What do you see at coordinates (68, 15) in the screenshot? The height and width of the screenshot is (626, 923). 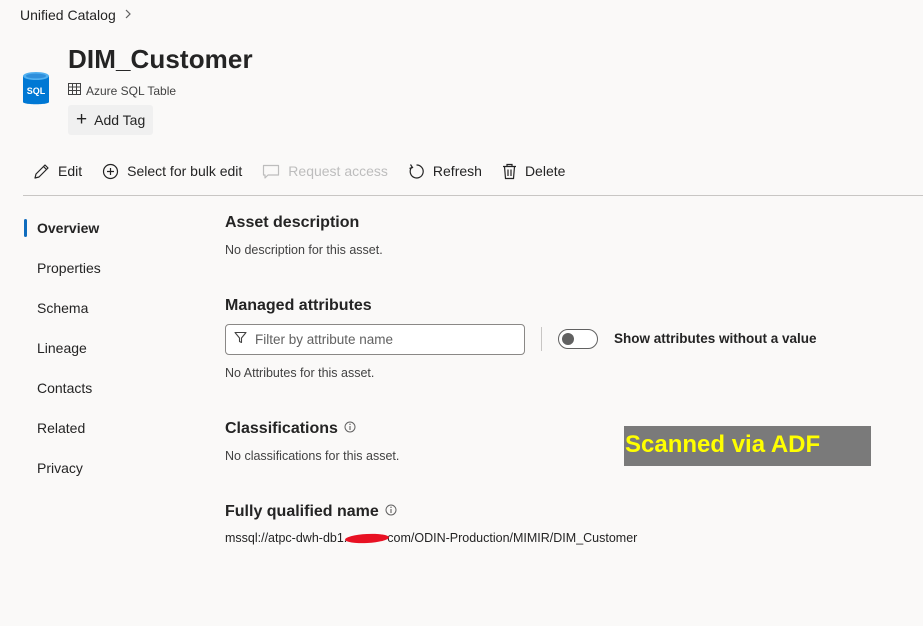 I see `breadcrumb-unified-catalog: Unified Catalog` at bounding box center [68, 15].